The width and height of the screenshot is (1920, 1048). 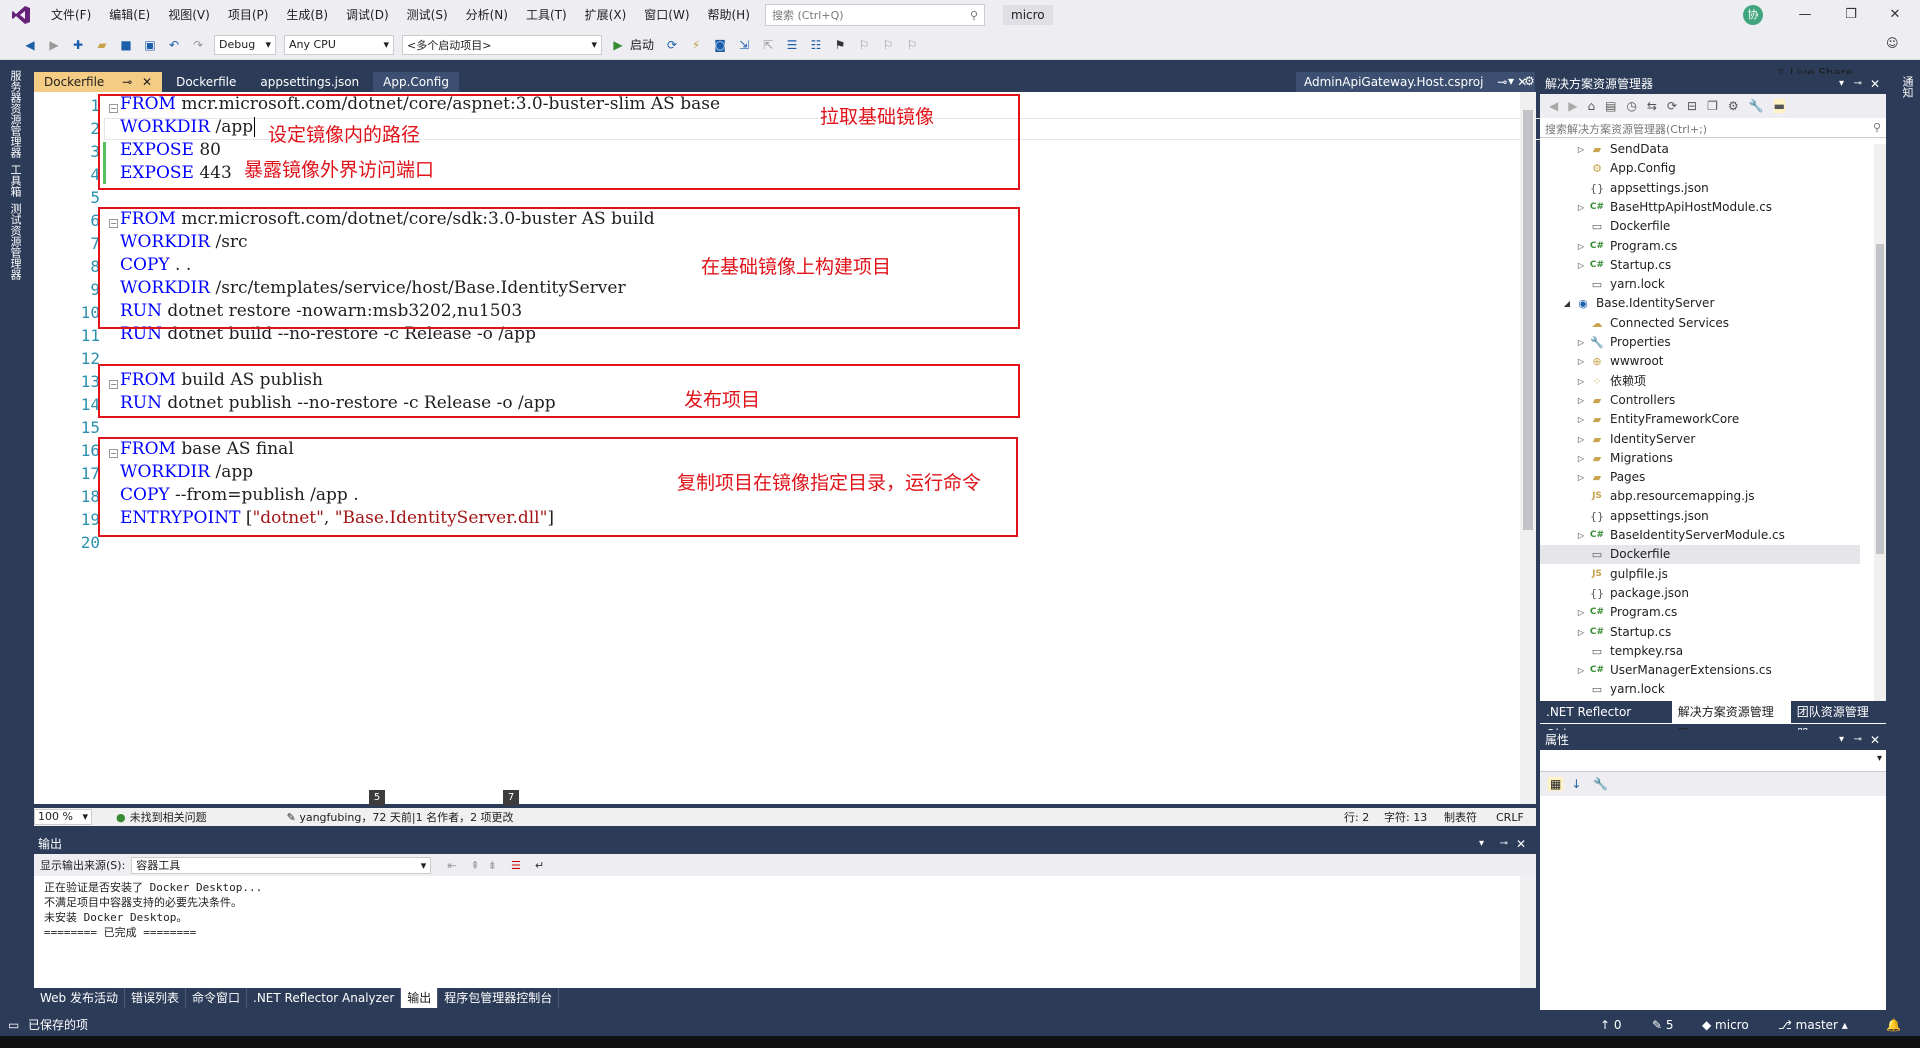 What do you see at coordinates (150, 45) in the screenshot?
I see `save-all-icon: ▣` at bounding box center [150, 45].